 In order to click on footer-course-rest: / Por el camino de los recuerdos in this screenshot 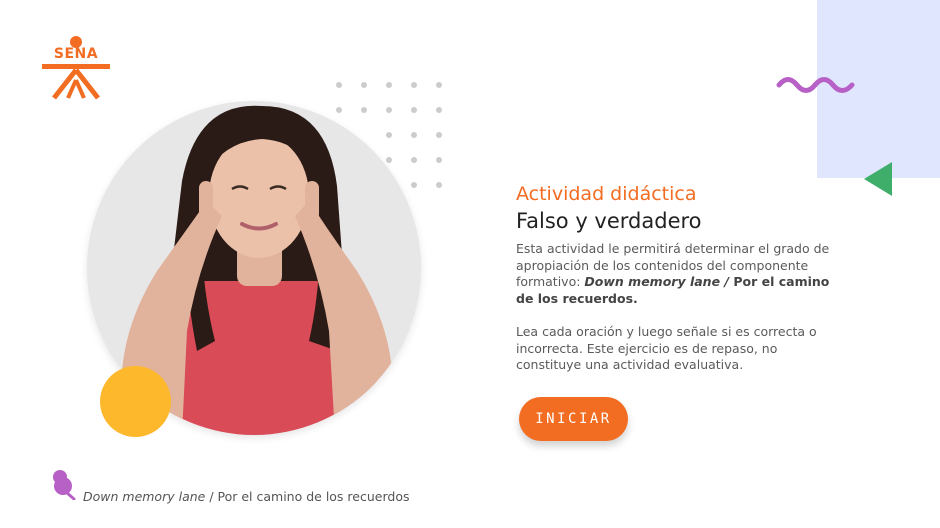, I will do `click(307, 496)`.